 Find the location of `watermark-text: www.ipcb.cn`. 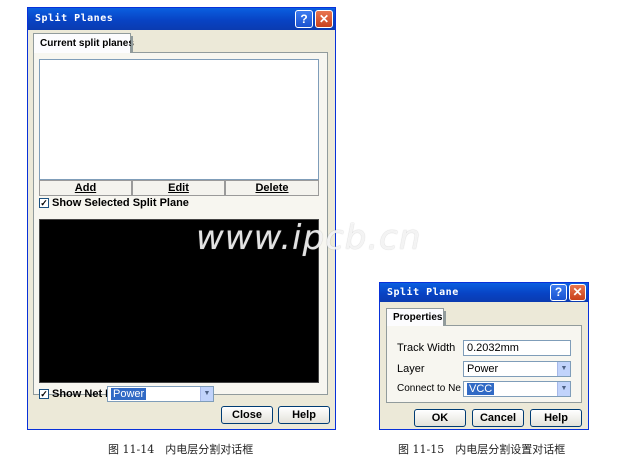

watermark-text: www.ipcb.cn is located at coordinates (309, 238).